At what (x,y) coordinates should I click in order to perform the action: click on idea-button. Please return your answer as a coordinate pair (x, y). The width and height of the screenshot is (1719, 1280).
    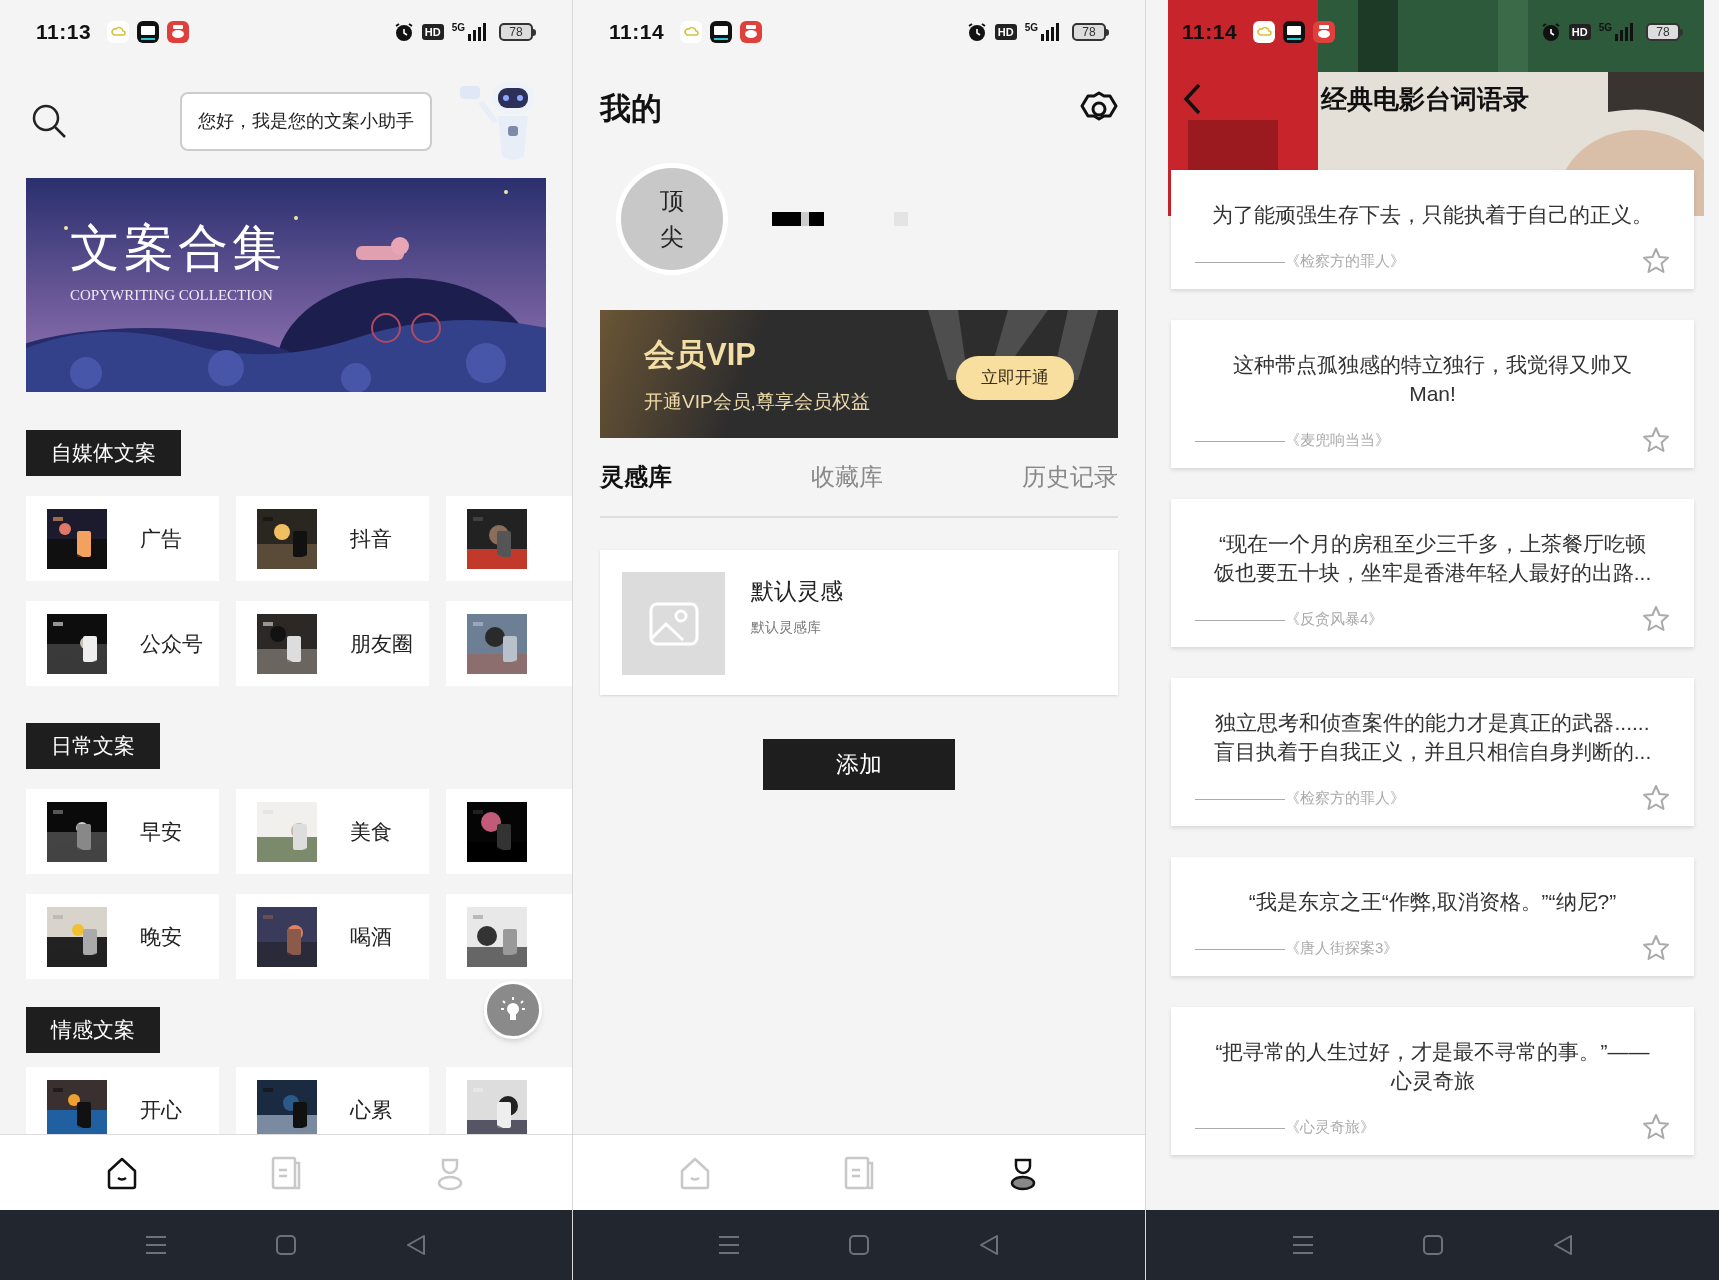
    Looking at the image, I should click on (513, 1010).